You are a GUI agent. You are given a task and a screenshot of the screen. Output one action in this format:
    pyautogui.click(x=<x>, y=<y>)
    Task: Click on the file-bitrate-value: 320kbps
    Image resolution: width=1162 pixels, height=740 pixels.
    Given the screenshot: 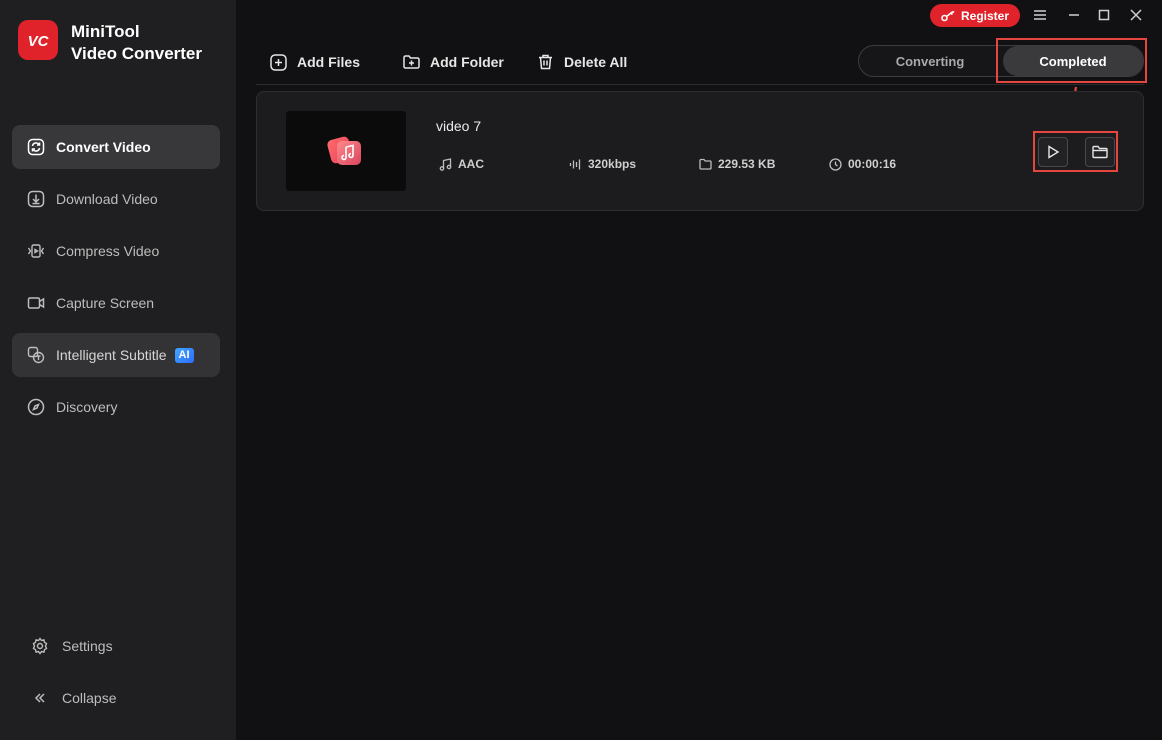 What is the action you would take?
    pyautogui.click(x=612, y=164)
    